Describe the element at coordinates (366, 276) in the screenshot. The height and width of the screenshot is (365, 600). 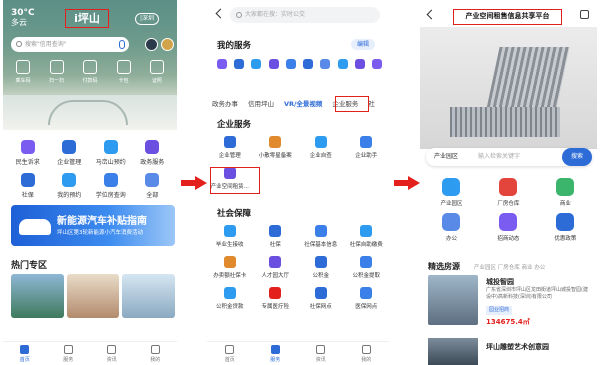
I see `item-label: 公积金提取` at that location.